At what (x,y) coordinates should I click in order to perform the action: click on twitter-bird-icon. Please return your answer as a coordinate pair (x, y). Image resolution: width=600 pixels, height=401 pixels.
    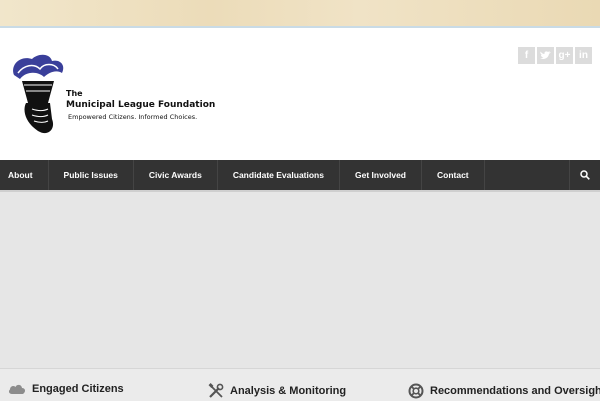
    Looking at the image, I should click on (545, 55).